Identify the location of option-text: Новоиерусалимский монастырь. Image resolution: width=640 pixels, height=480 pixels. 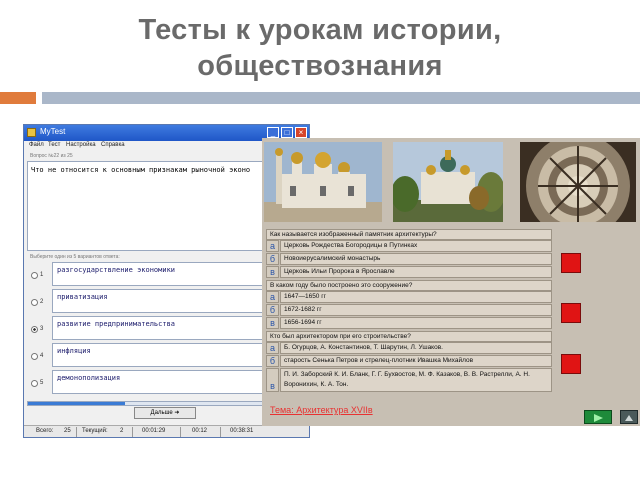
(416, 259).